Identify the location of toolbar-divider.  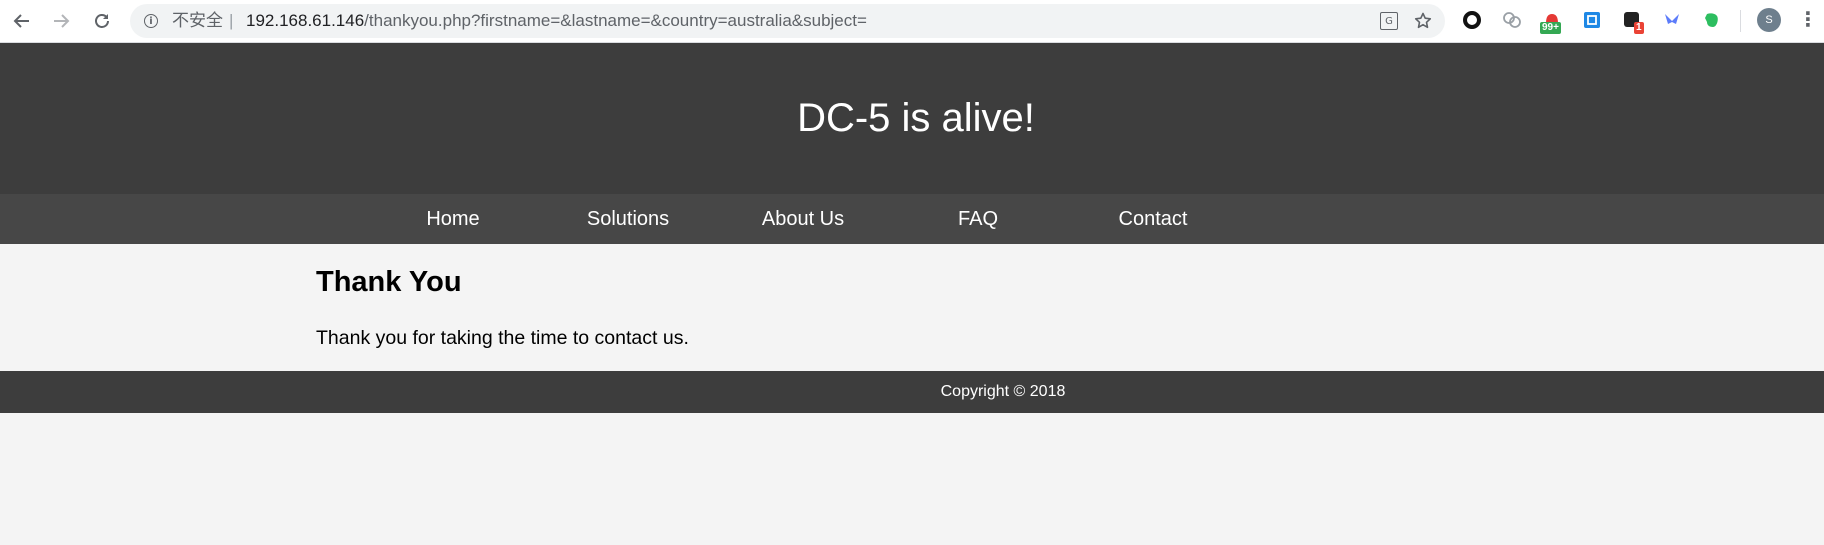
(1740, 21).